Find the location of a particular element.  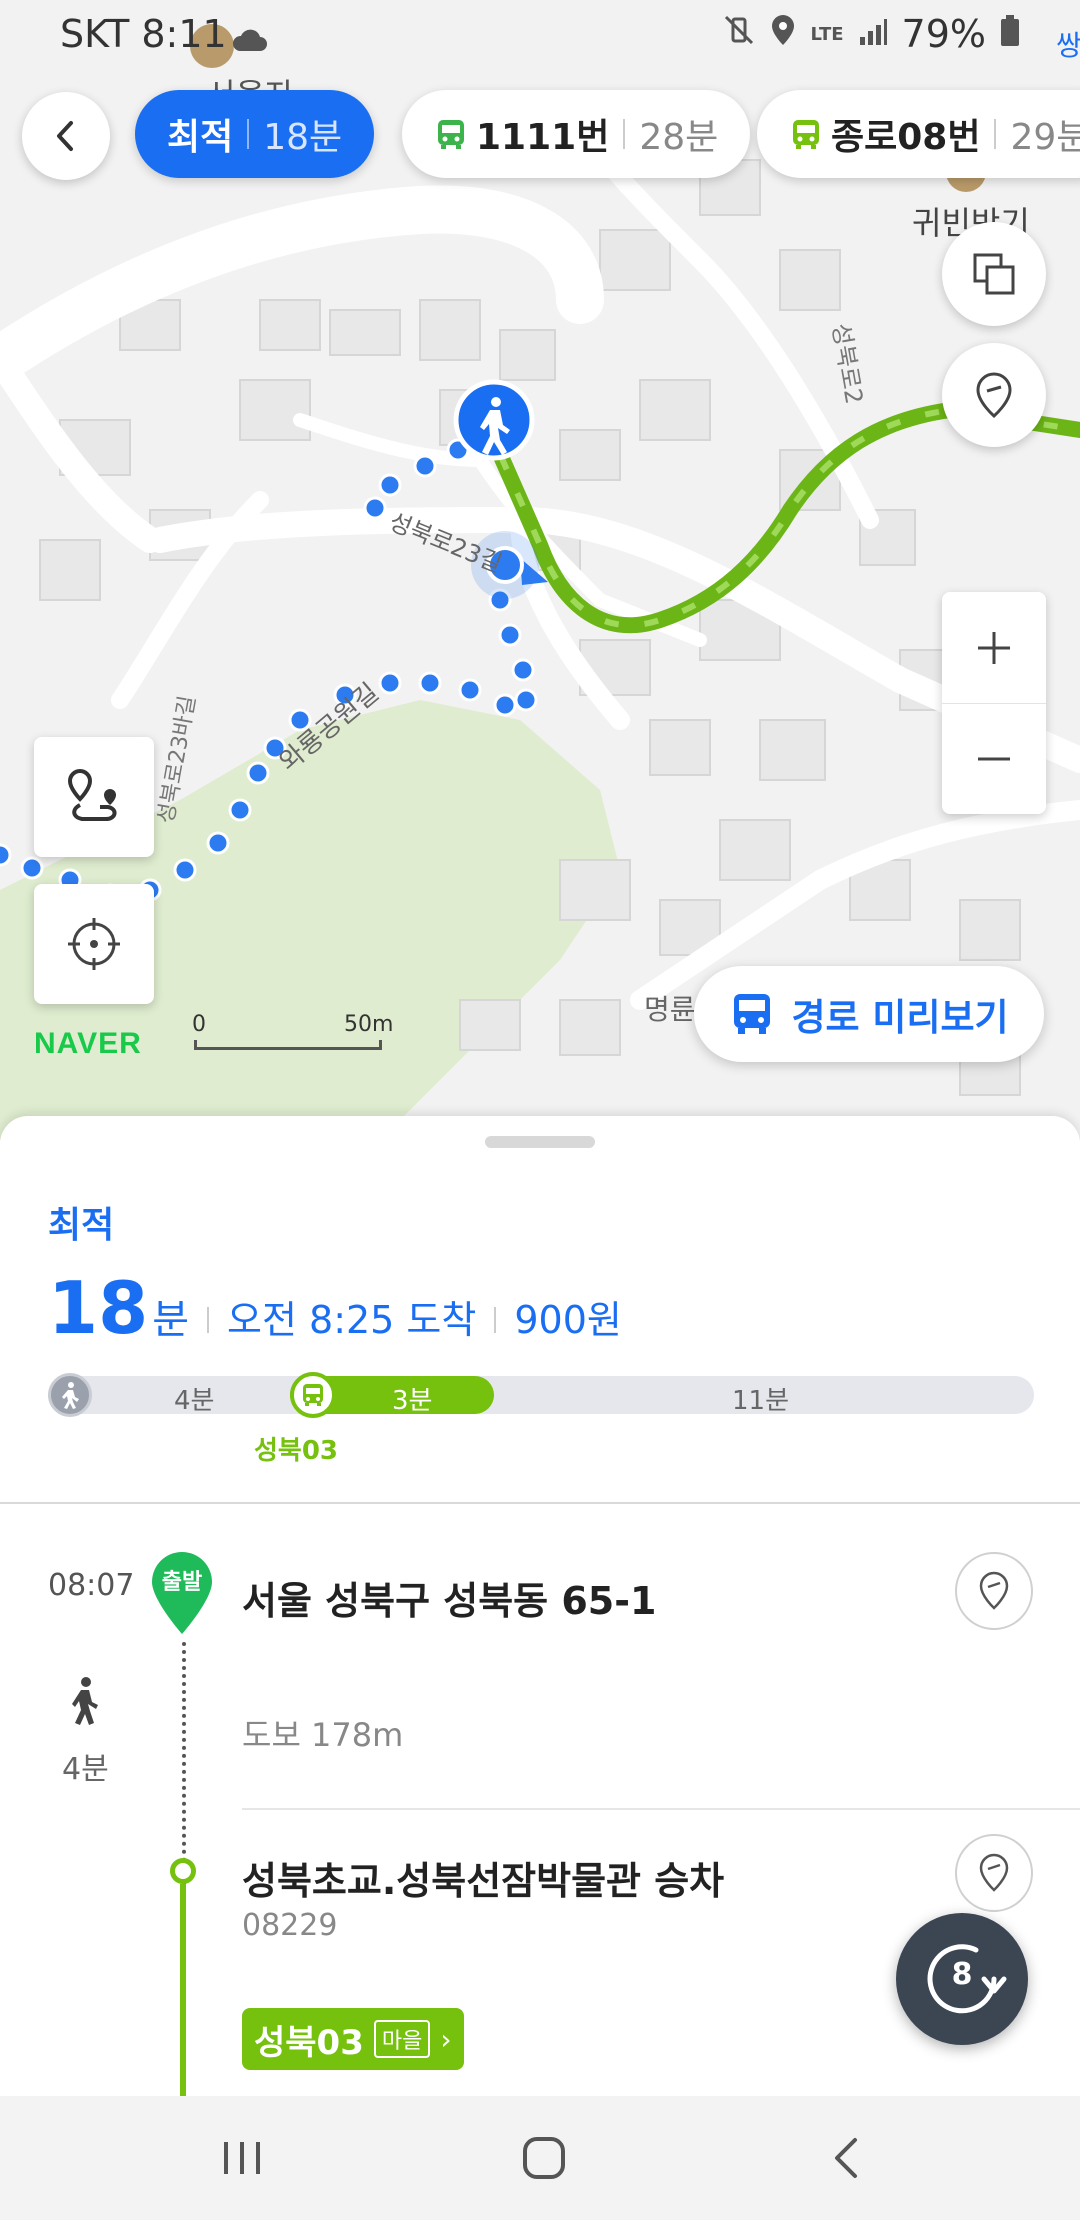

timeline-walk2-duration: 11분 is located at coordinates (761, 1401).